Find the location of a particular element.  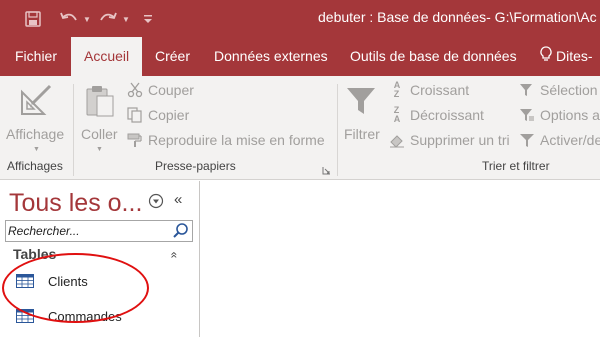

search-box is located at coordinates (99, 231).